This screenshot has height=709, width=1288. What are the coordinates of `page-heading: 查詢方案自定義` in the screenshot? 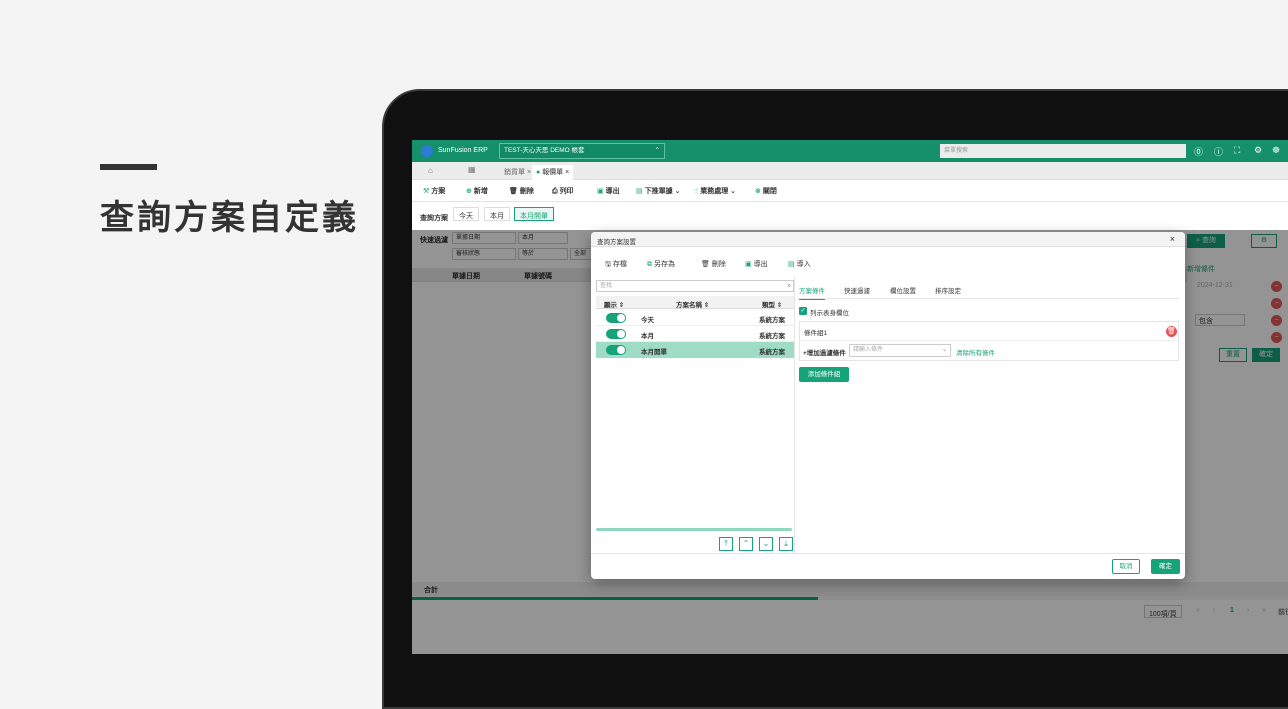 It's located at (229, 218).